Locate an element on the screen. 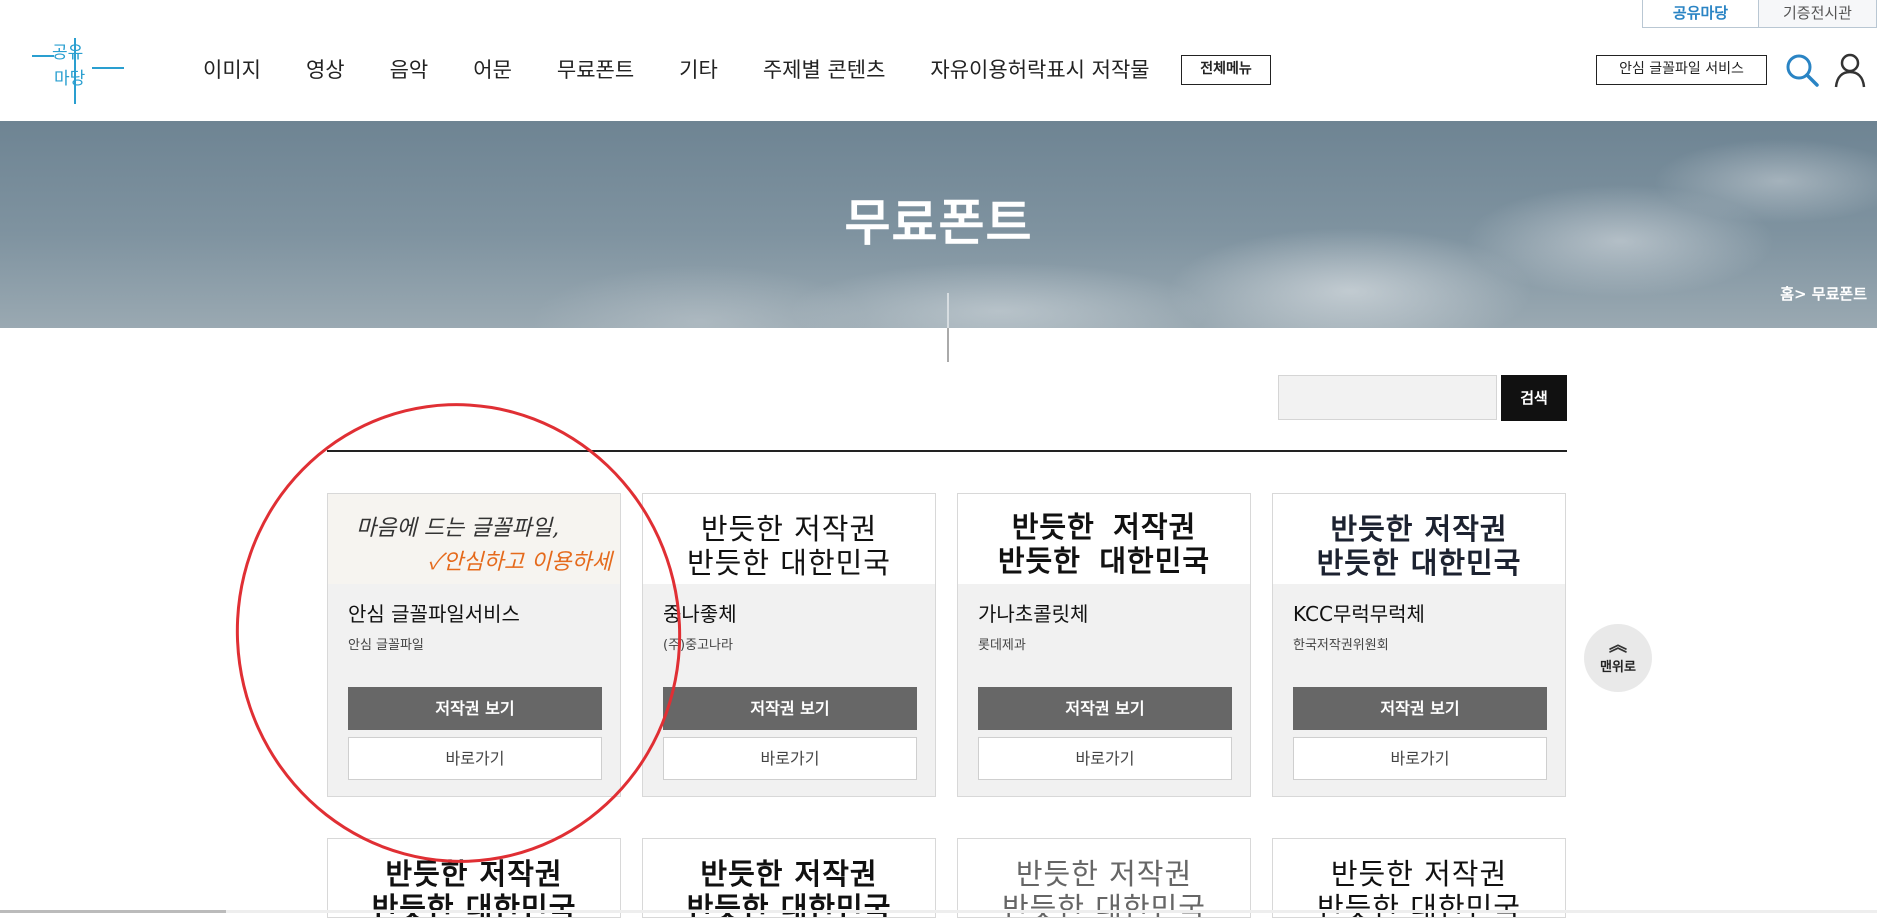 The width and height of the screenshot is (1877, 918). preview-text-line1: 마음에 드는 글꼴파일, is located at coordinates (458, 528).